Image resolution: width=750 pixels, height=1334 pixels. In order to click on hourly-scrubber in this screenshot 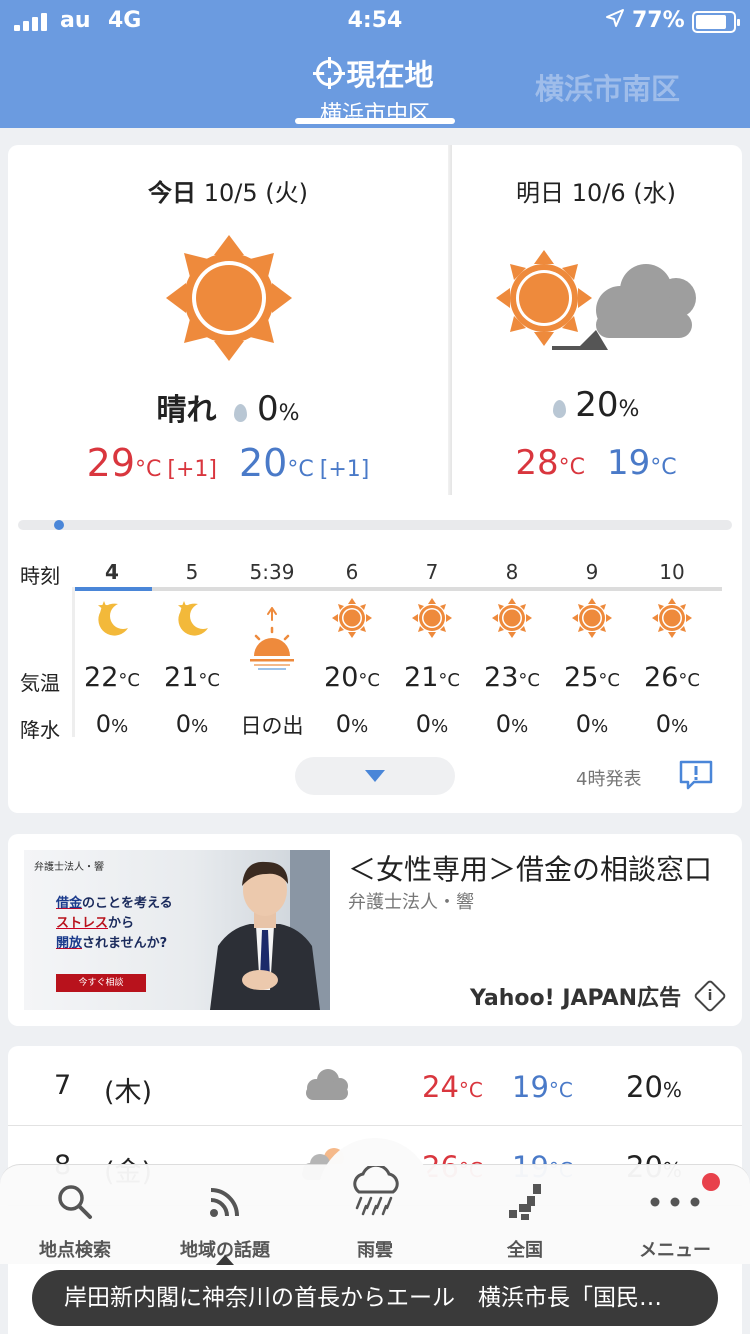, I will do `click(375, 525)`.